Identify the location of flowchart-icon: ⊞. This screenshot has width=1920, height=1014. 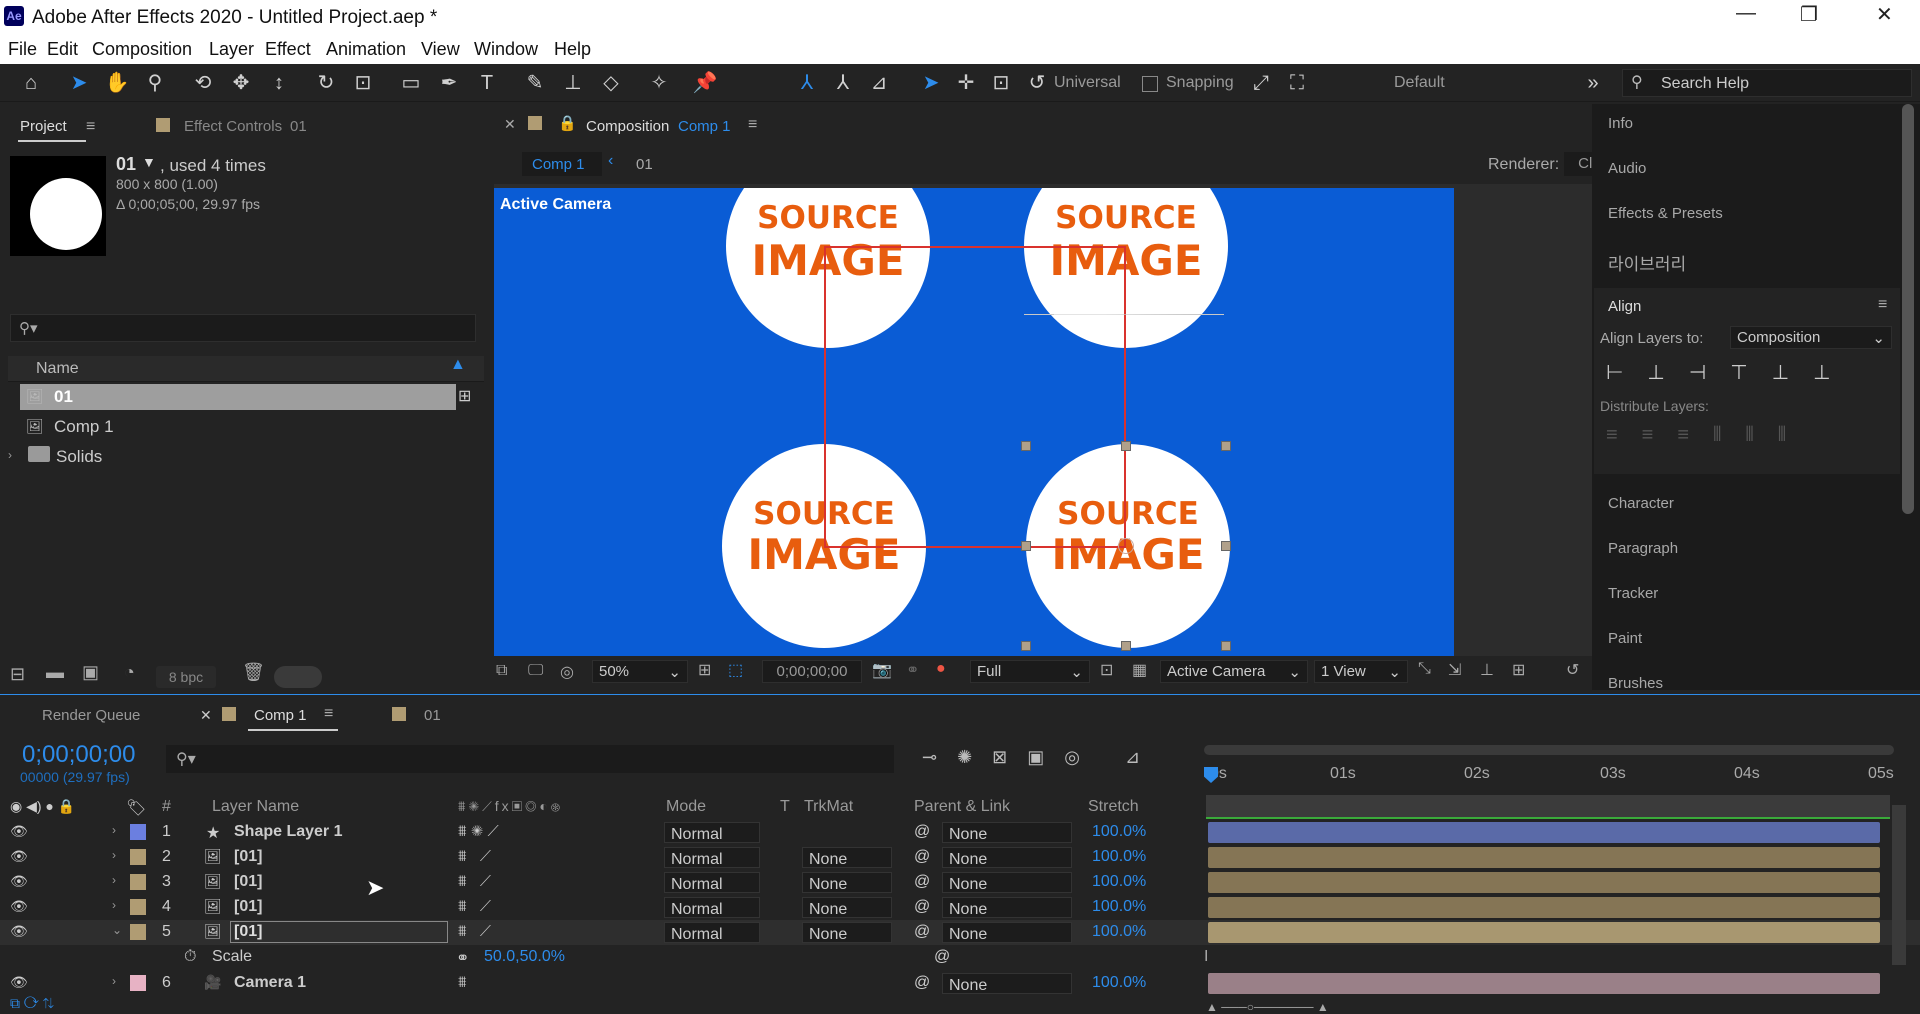
(1518, 670).